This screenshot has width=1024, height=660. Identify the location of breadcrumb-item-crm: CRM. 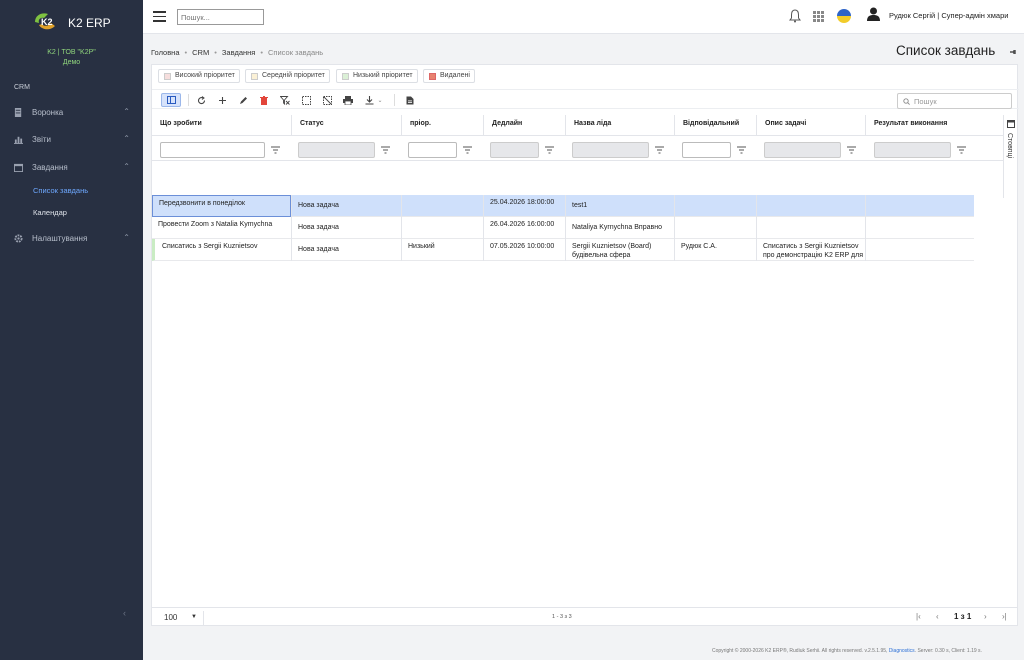
(200, 52).